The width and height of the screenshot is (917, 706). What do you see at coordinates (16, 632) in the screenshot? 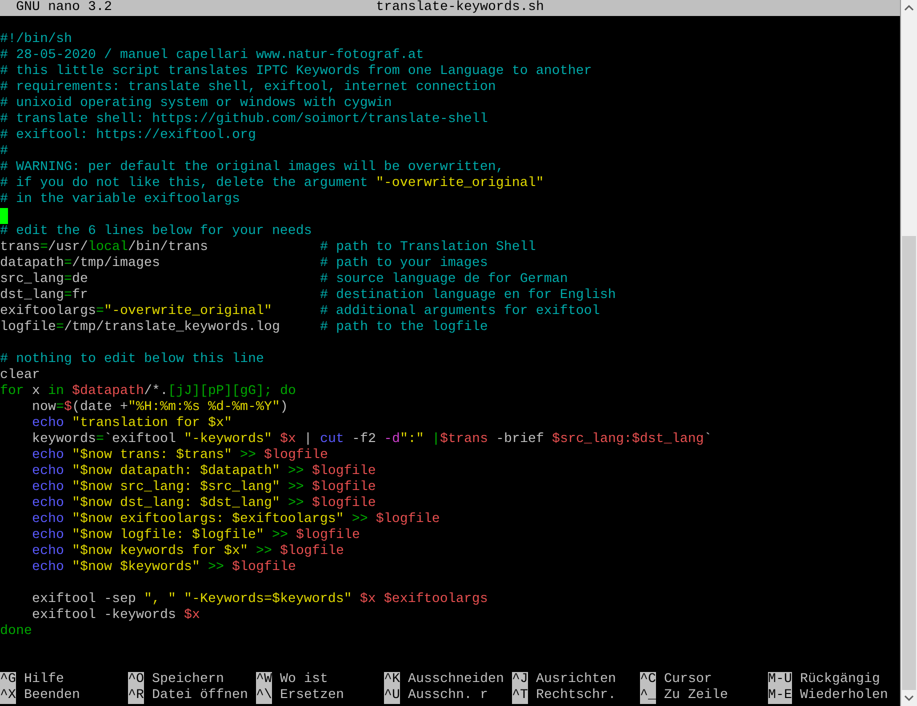
I see `code-line: done` at bounding box center [16, 632].